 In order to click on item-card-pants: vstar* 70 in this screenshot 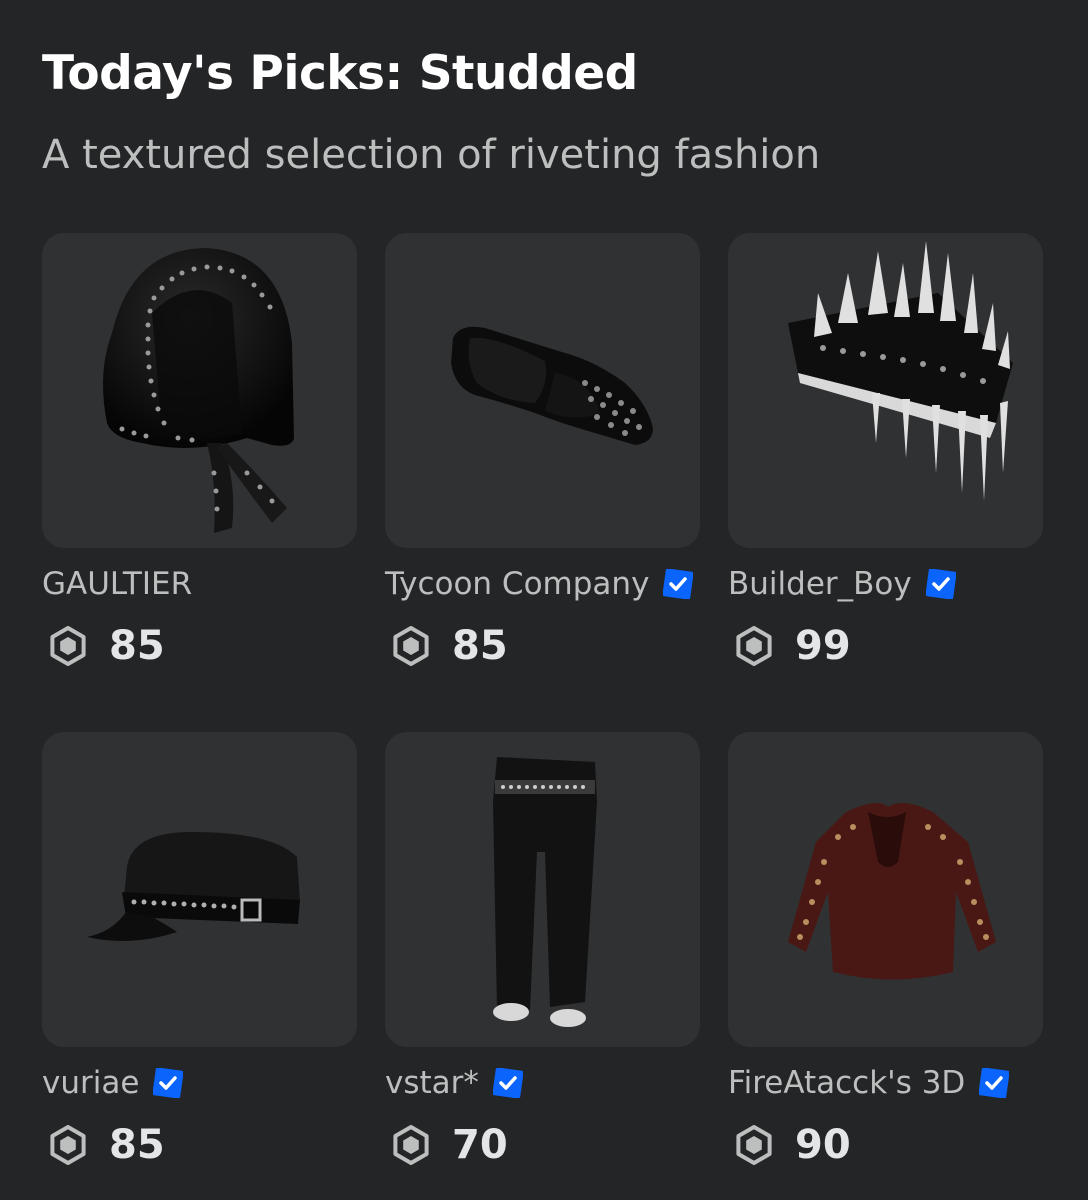, I will do `click(542, 950)`.